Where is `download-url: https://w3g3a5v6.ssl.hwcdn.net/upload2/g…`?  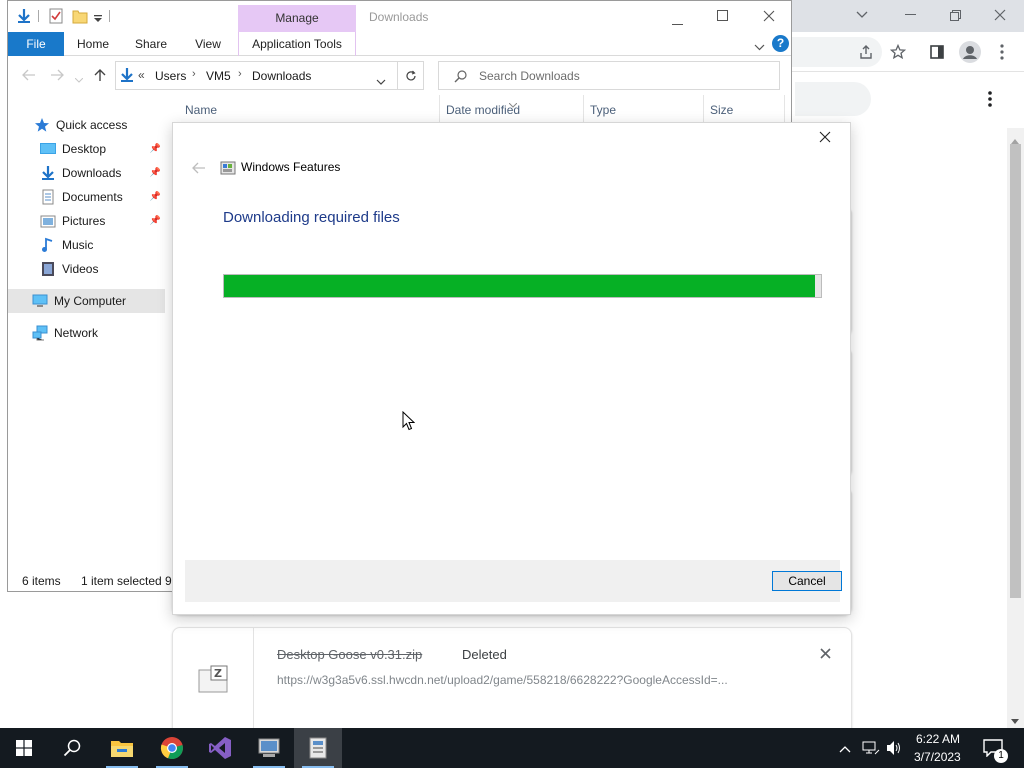
download-url: https://w3g3a5v6.ssl.hwcdn.net/upload2/g… is located at coordinates (502, 680).